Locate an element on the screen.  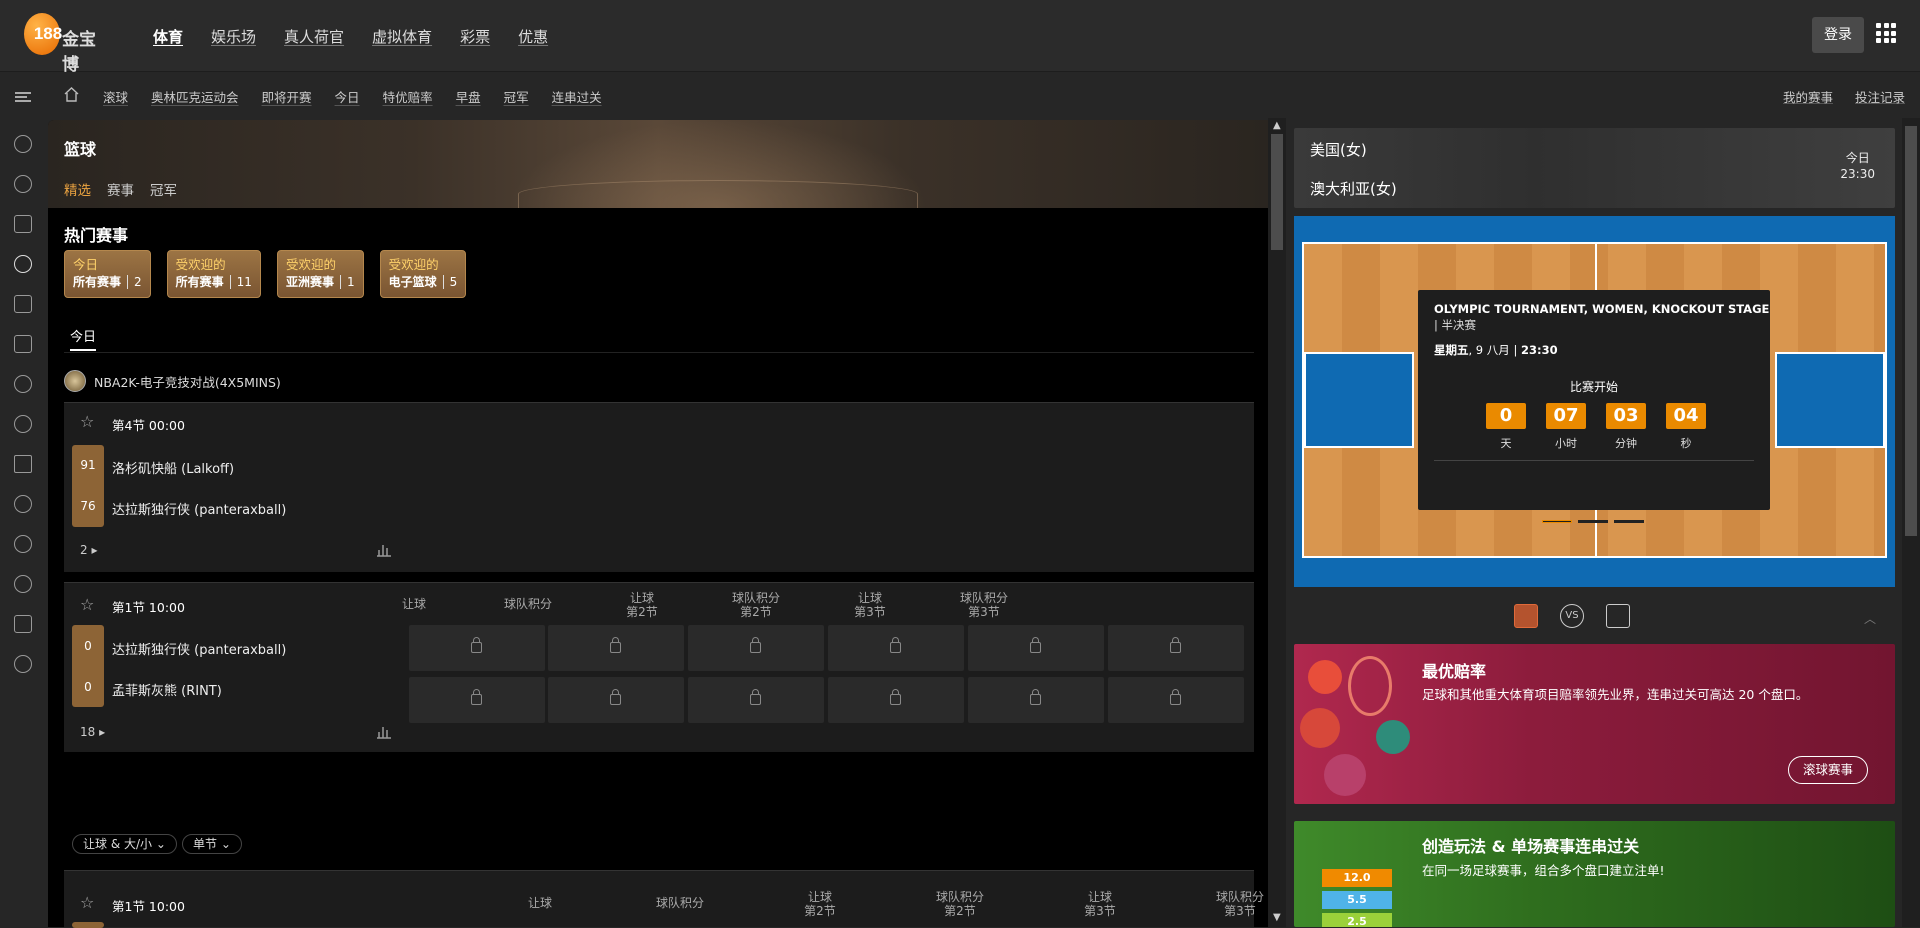
collapse-chevron-icon: ︿ is located at coordinates (1870, 618).